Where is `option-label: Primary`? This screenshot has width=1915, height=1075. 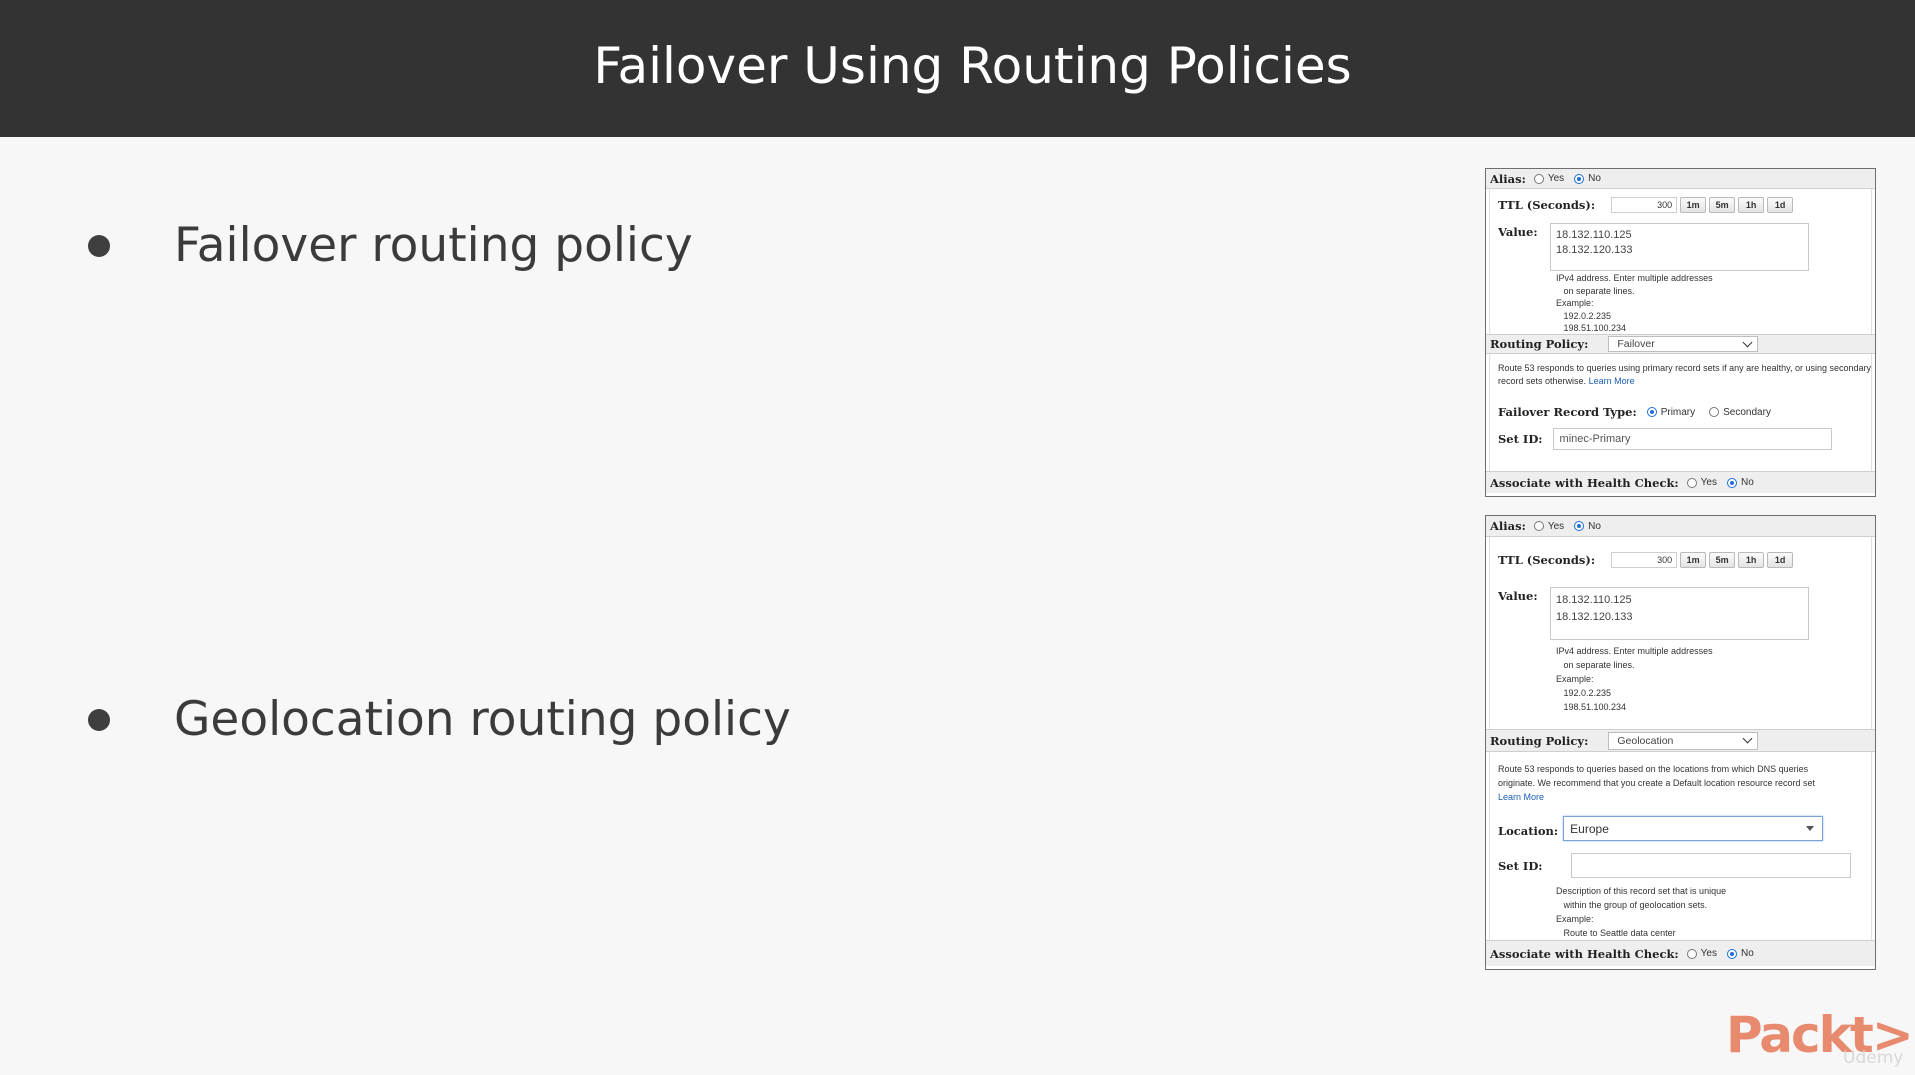
option-label: Primary is located at coordinates (1678, 412).